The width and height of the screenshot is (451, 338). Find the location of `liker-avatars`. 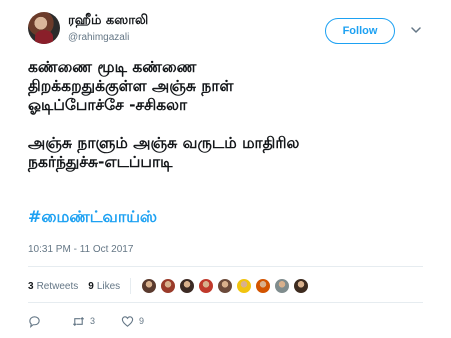

liker-avatars is located at coordinates (226, 286).